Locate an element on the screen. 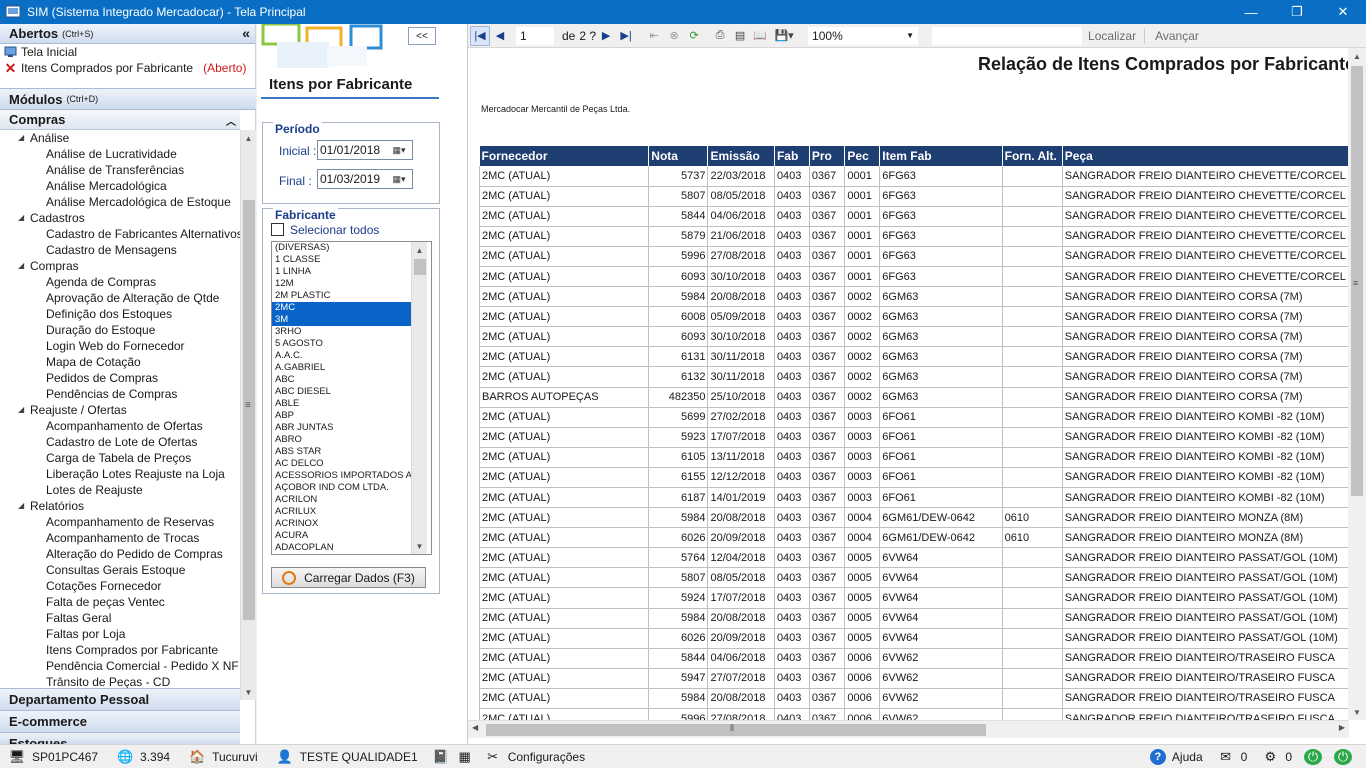 The height and width of the screenshot is (768, 1366). first-page-icon: |◀ is located at coordinates (480, 35).